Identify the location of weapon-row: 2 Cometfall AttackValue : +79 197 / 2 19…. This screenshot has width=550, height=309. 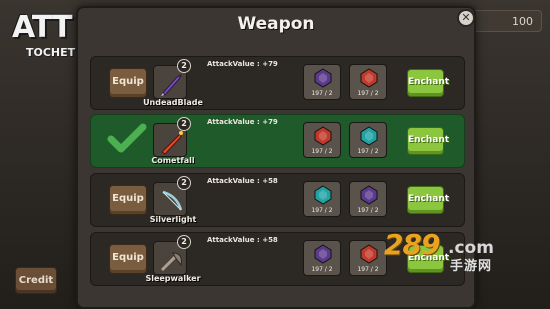
(277, 141).